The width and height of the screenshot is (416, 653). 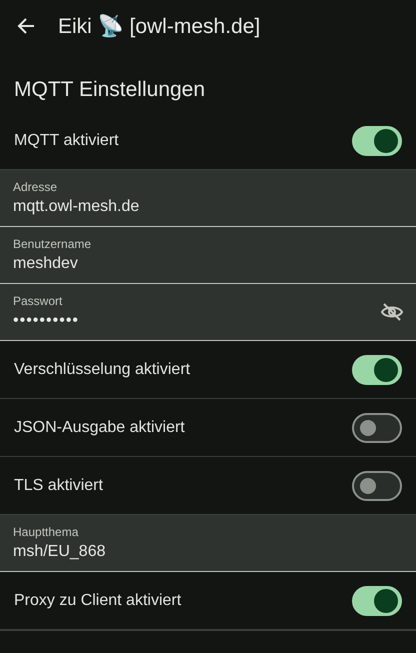 I want to click on field-label: Benutzername, so click(x=52, y=244).